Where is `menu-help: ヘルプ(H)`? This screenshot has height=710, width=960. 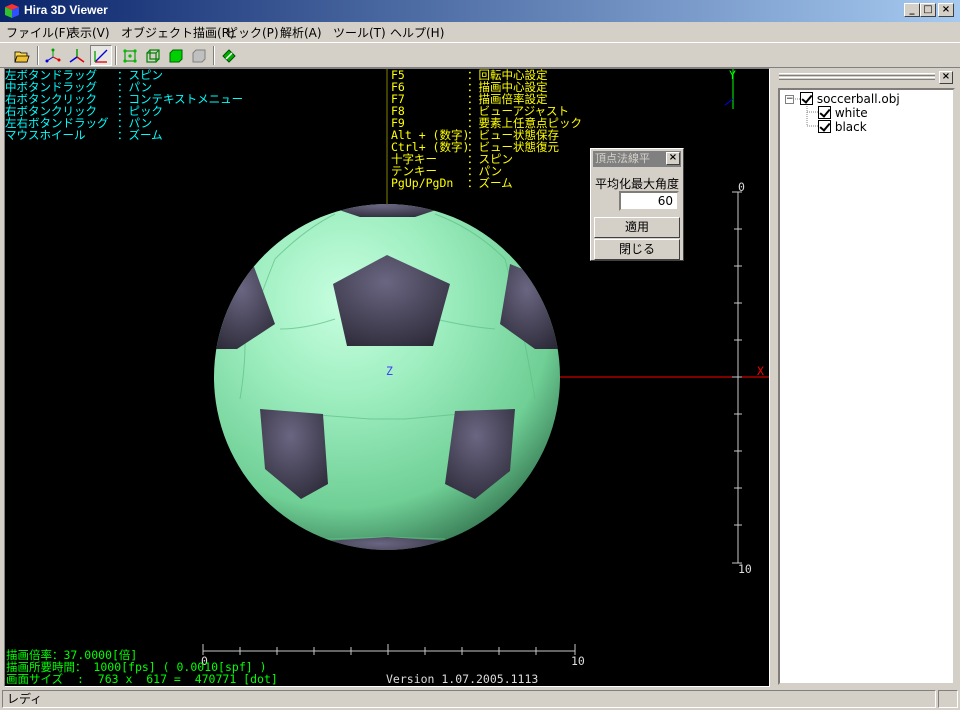 menu-help: ヘルプ(H) is located at coordinates (417, 32).